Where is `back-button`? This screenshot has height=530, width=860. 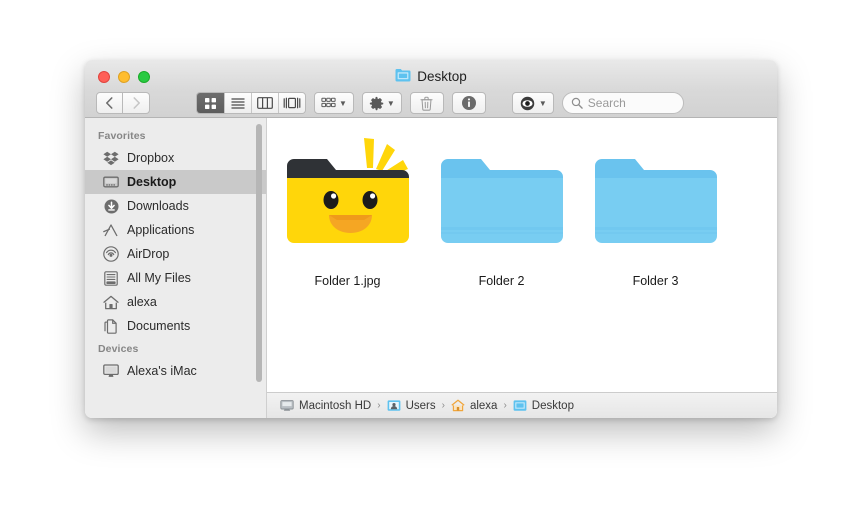
back-button is located at coordinates (109, 103).